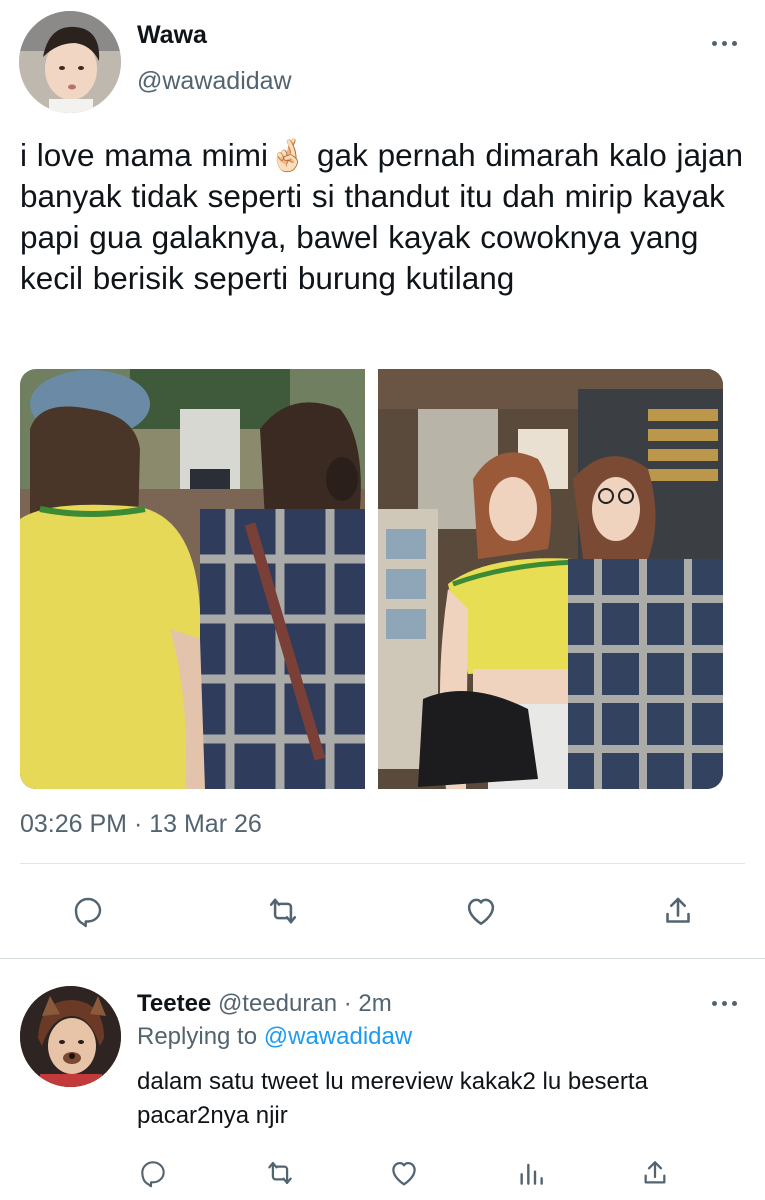 The height and width of the screenshot is (1200, 765). I want to click on share-icon, so click(678, 911).